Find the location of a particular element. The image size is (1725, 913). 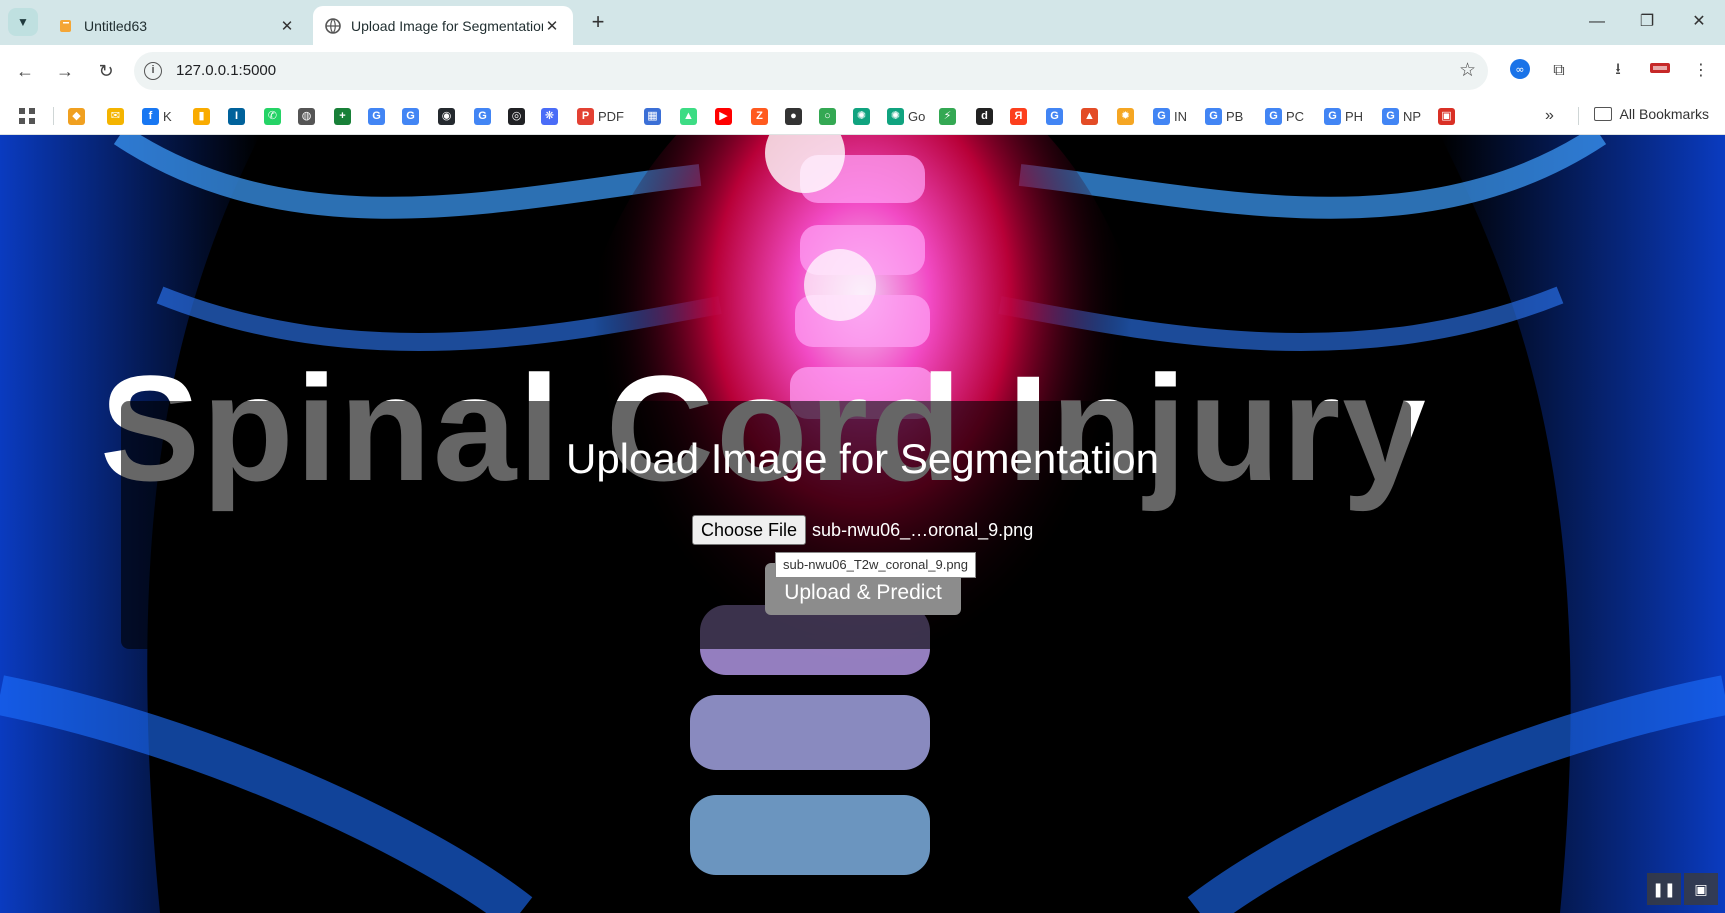

bookmark-favicon-icon: ✉ is located at coordinates (115, 116).